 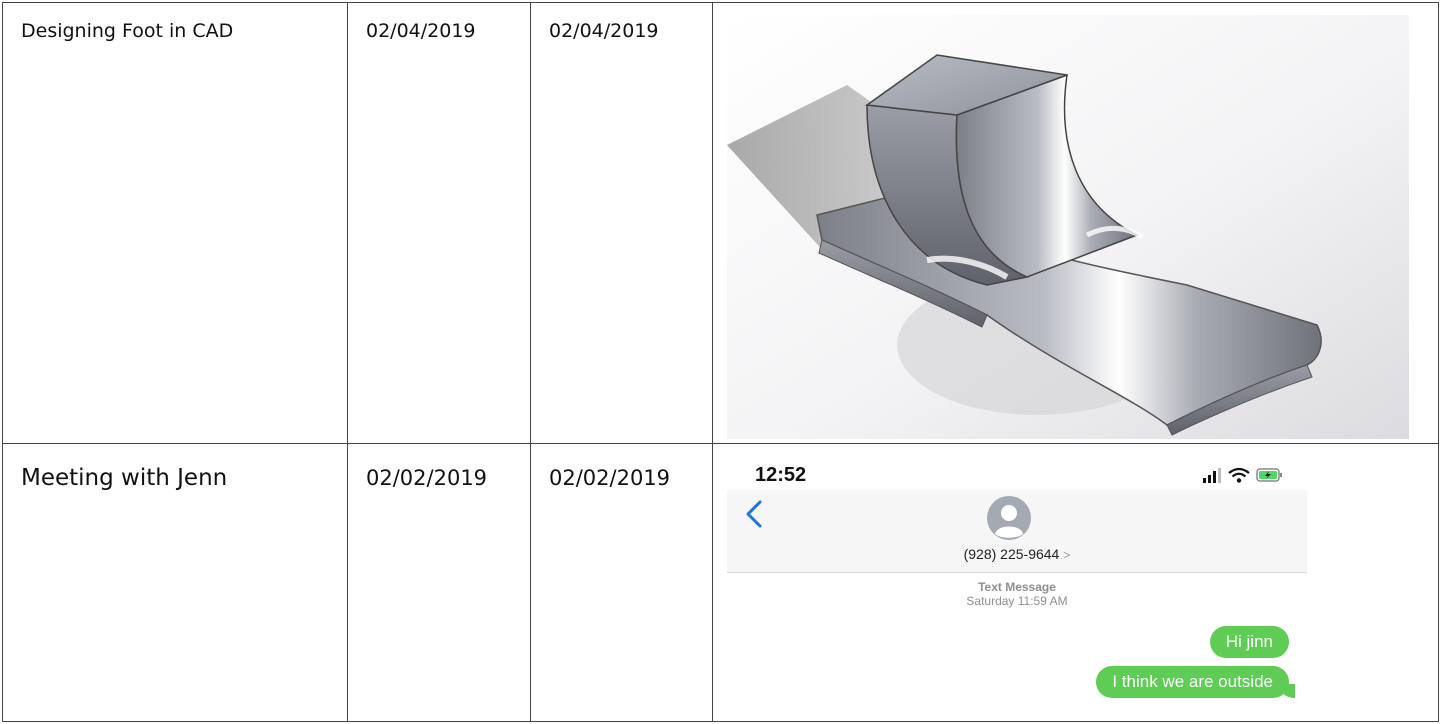 What do you see at coordinates (175, 582) in the screenshot?
I see `task-cell: Meeting with Jenn` at bounding box center [175, 582].